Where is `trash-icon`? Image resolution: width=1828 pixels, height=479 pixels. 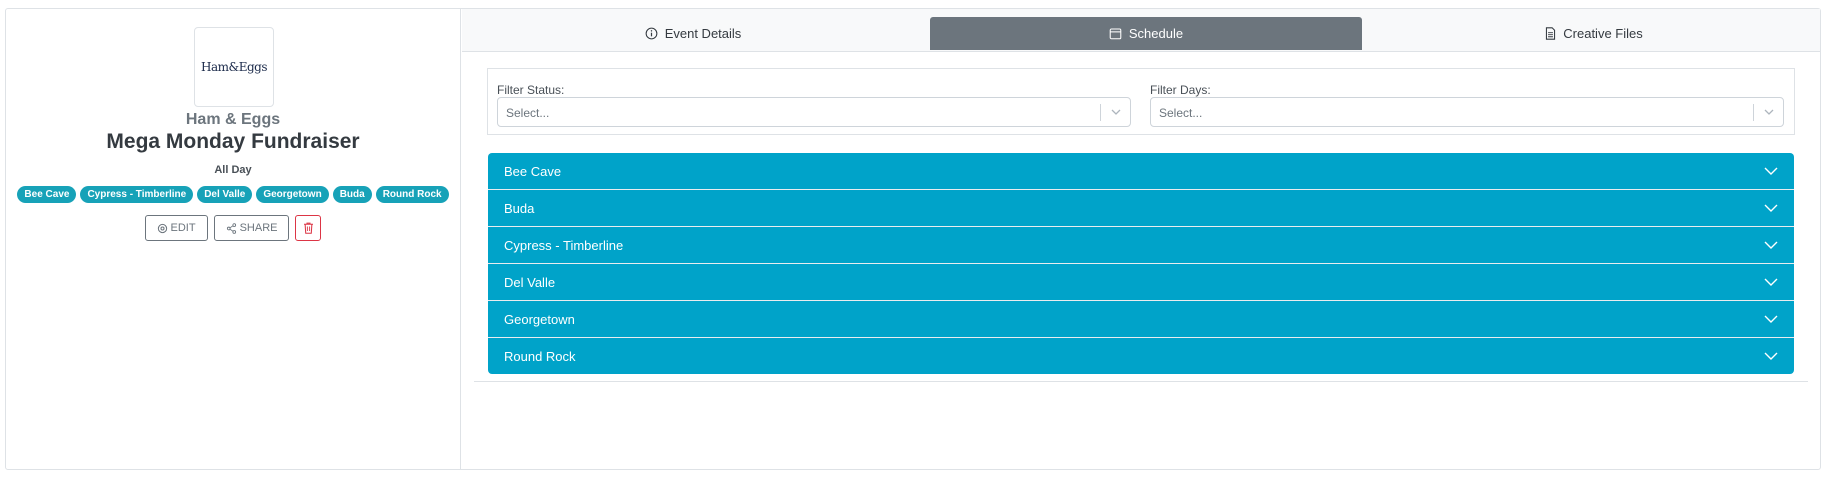
trash-icon is located at coordinates (308, 228).